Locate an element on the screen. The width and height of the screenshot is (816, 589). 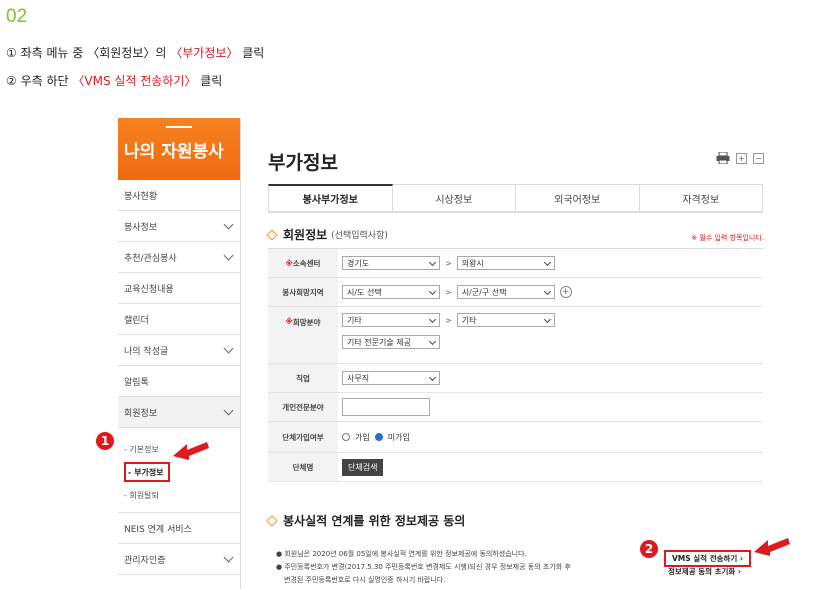
page-tools: + − is located at coordinates (740, 158).